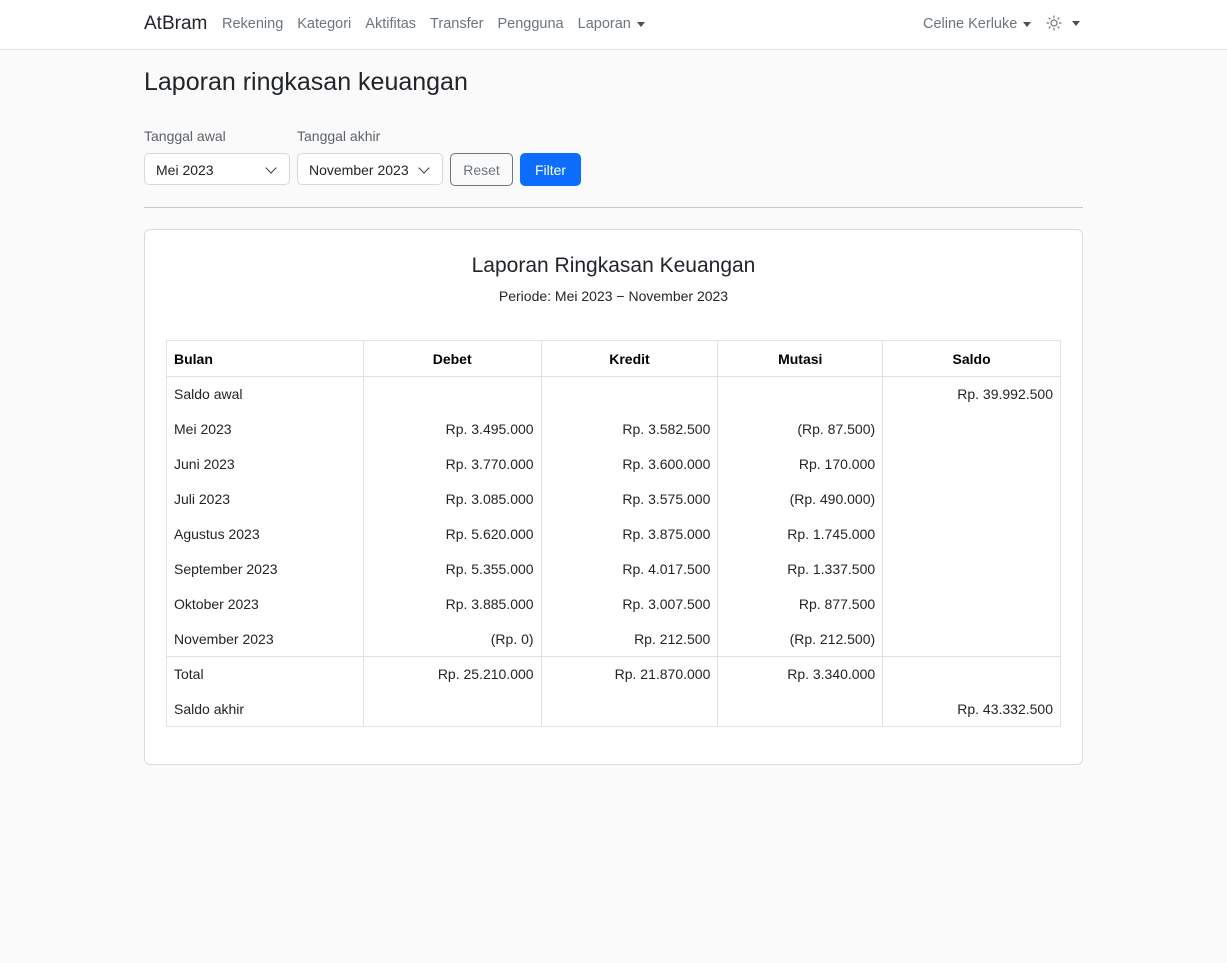 Image resolution: width=1227 pixels, height=963 pixels. I want to click on brand-logo: AtBram, so click(175, 24).